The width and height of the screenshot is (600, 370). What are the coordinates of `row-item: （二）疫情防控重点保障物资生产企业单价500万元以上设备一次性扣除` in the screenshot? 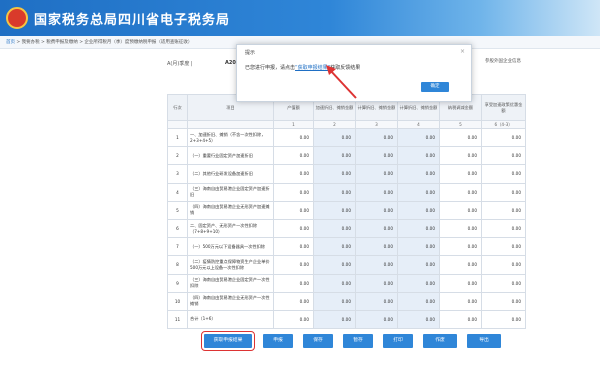 It's located at (230, 265).